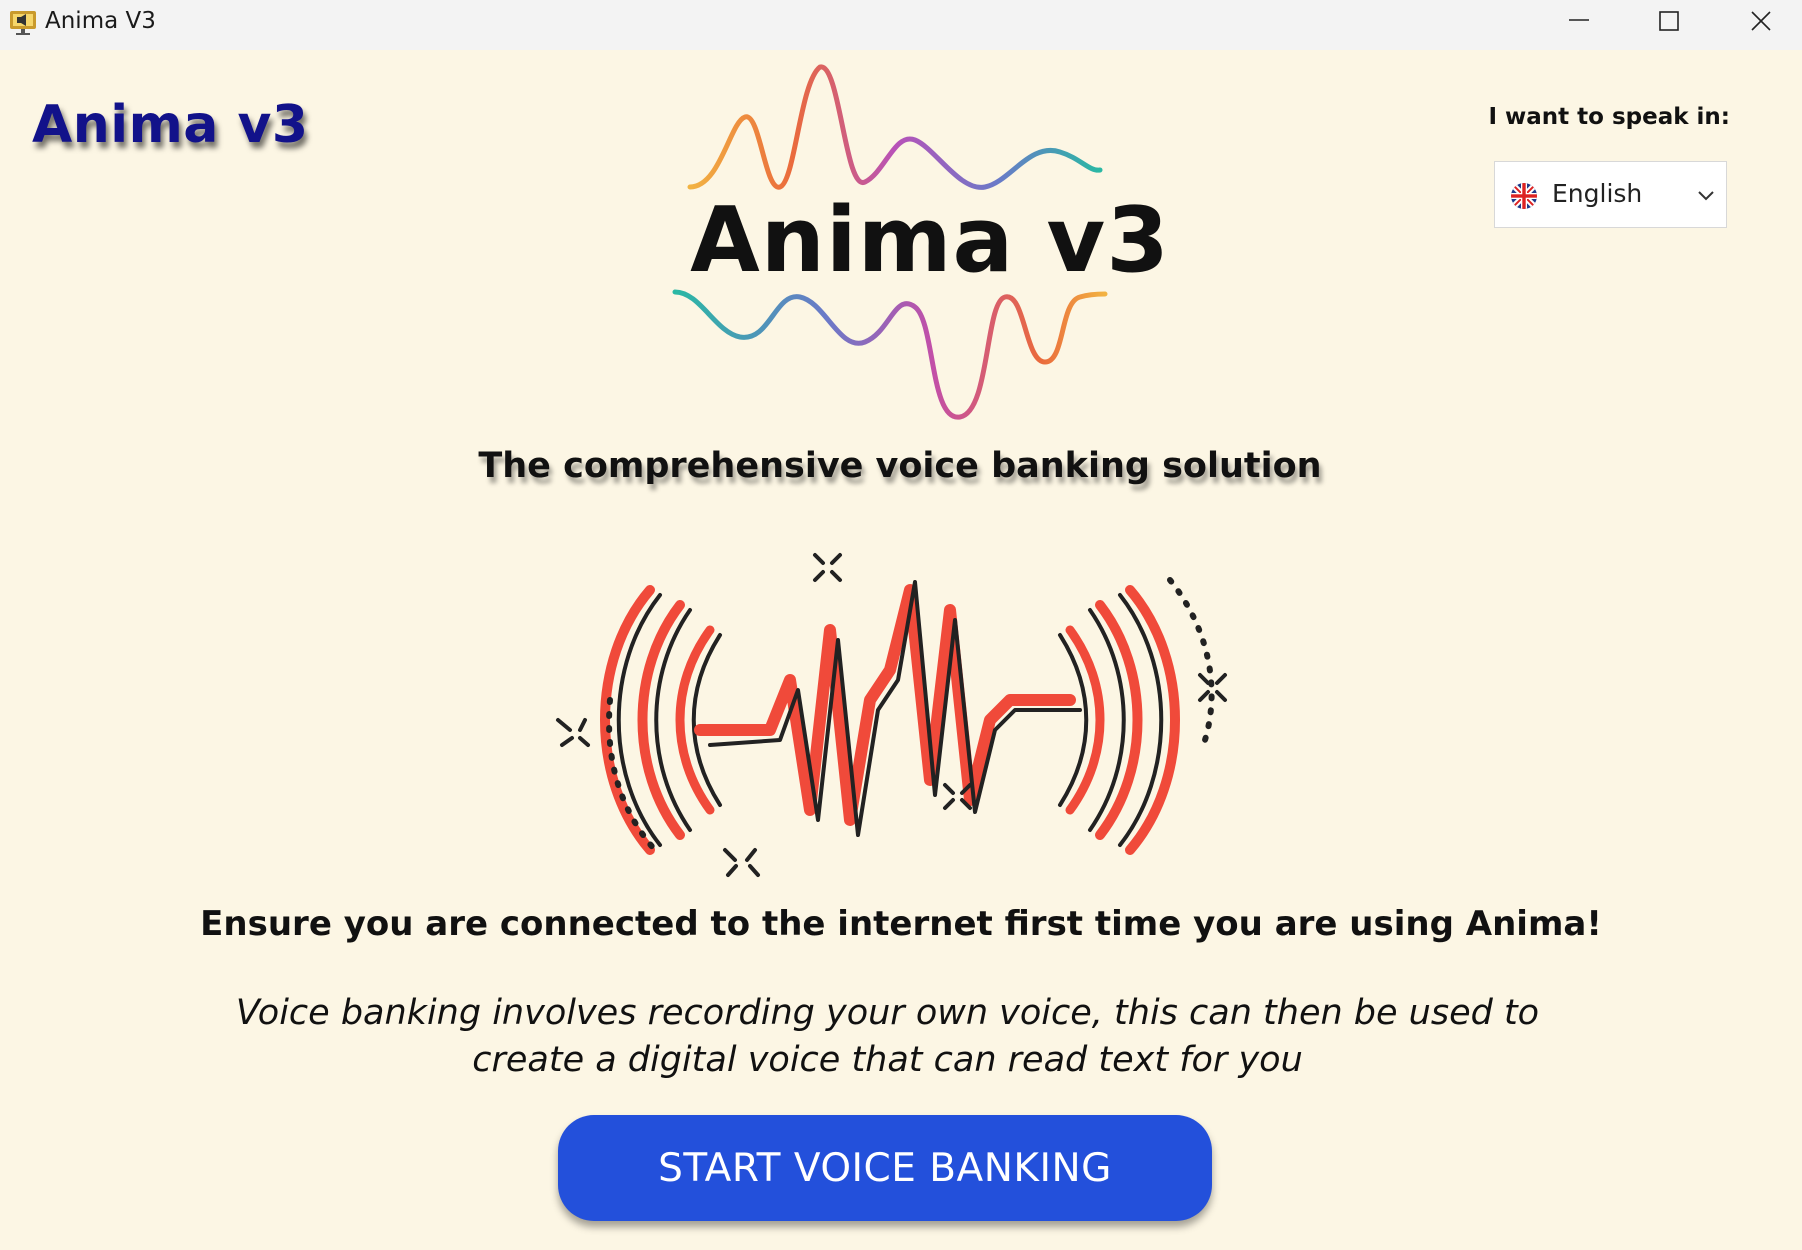 This screenshot has height=1250, width=1802. I want to click on app-monitor-speaker-icon, so click(23, 23).